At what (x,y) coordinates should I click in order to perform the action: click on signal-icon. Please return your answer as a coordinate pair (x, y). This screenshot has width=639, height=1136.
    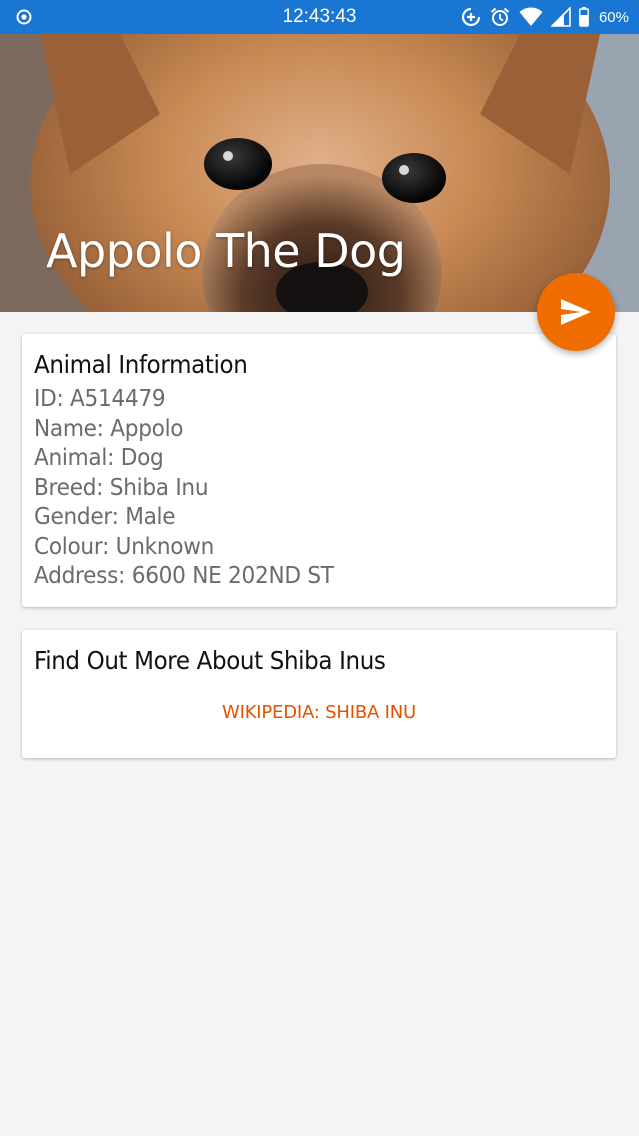
    Looking at the image, I should click on (560, 17).